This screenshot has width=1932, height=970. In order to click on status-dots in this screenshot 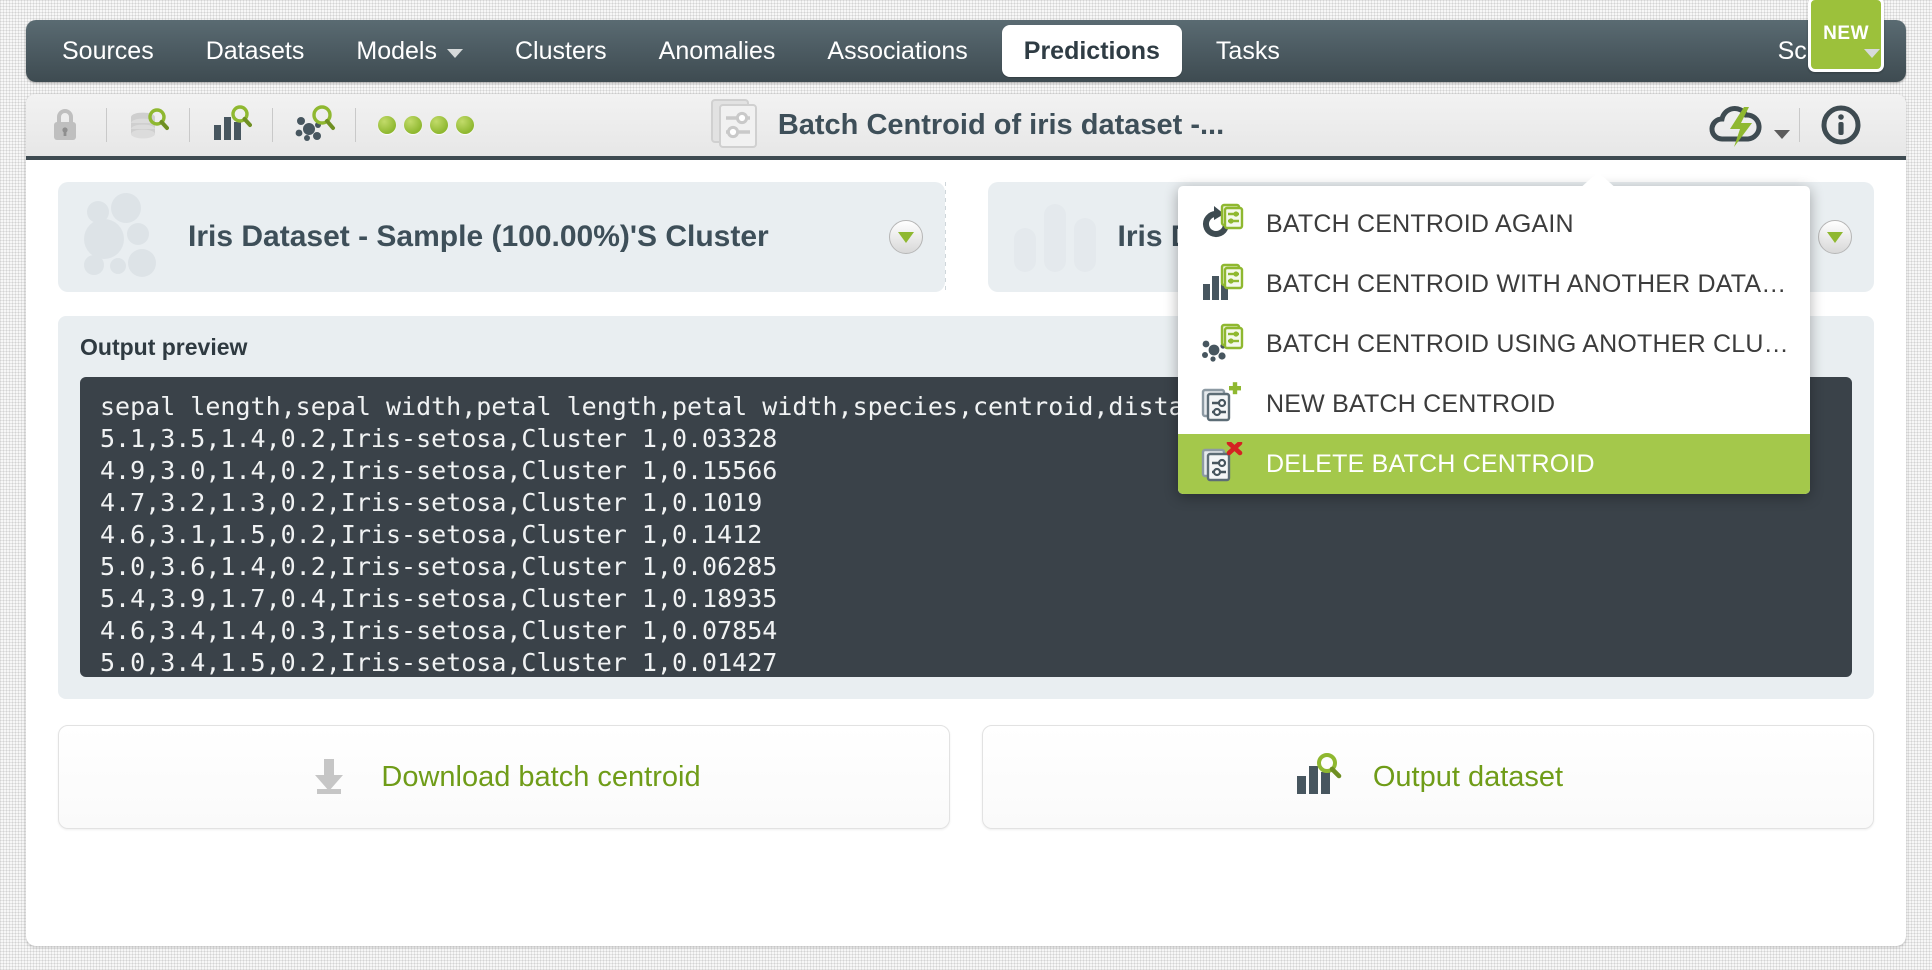, I will do `click(416, 125)`.